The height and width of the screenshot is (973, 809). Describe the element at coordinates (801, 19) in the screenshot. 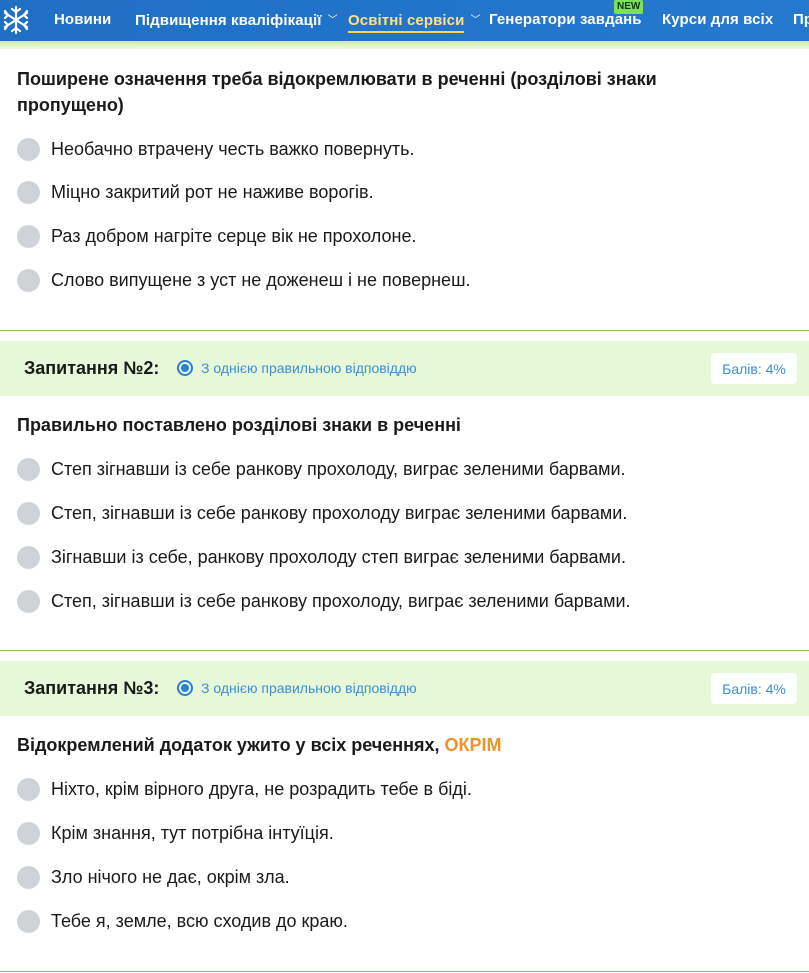

I see `nav-item-more: Пр` at that location.